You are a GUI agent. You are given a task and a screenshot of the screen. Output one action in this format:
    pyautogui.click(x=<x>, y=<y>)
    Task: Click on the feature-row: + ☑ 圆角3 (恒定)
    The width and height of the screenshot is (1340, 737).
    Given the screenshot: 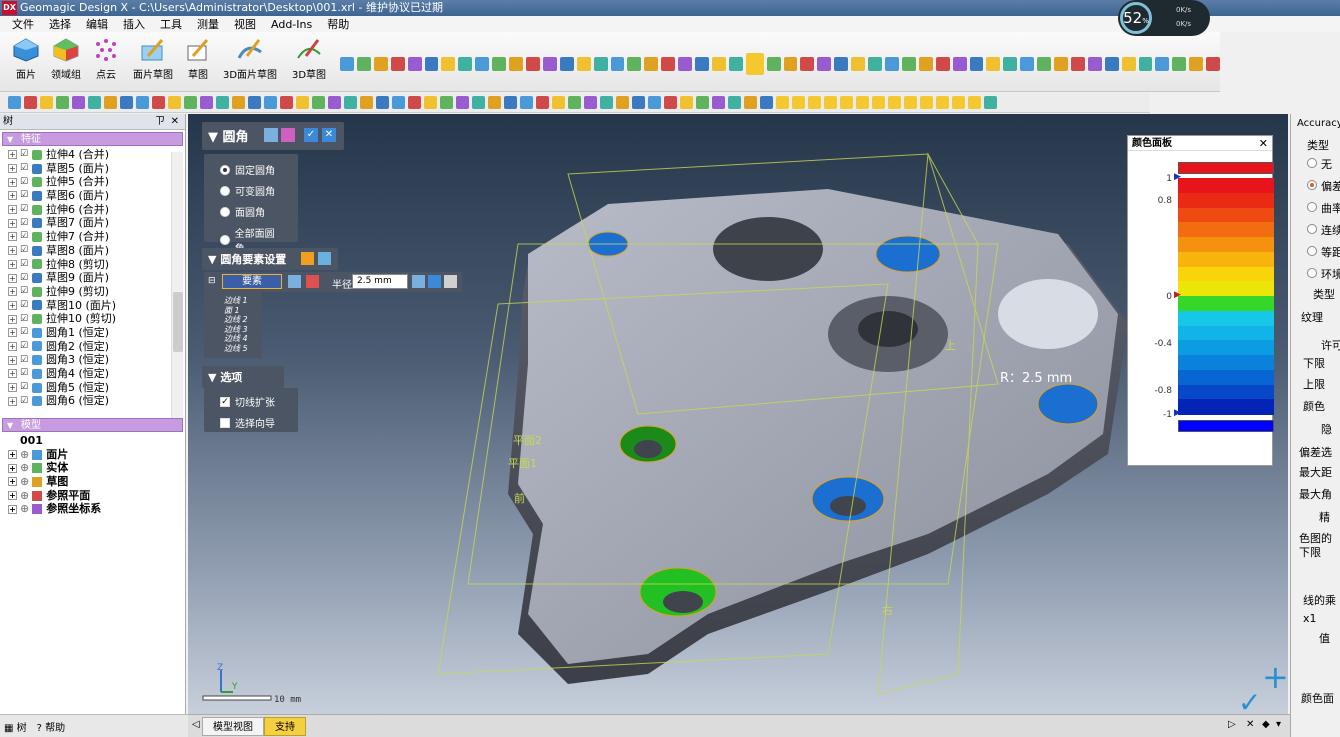 What is the action you would take?
    pyautogui.click(x=85, y=360)
    